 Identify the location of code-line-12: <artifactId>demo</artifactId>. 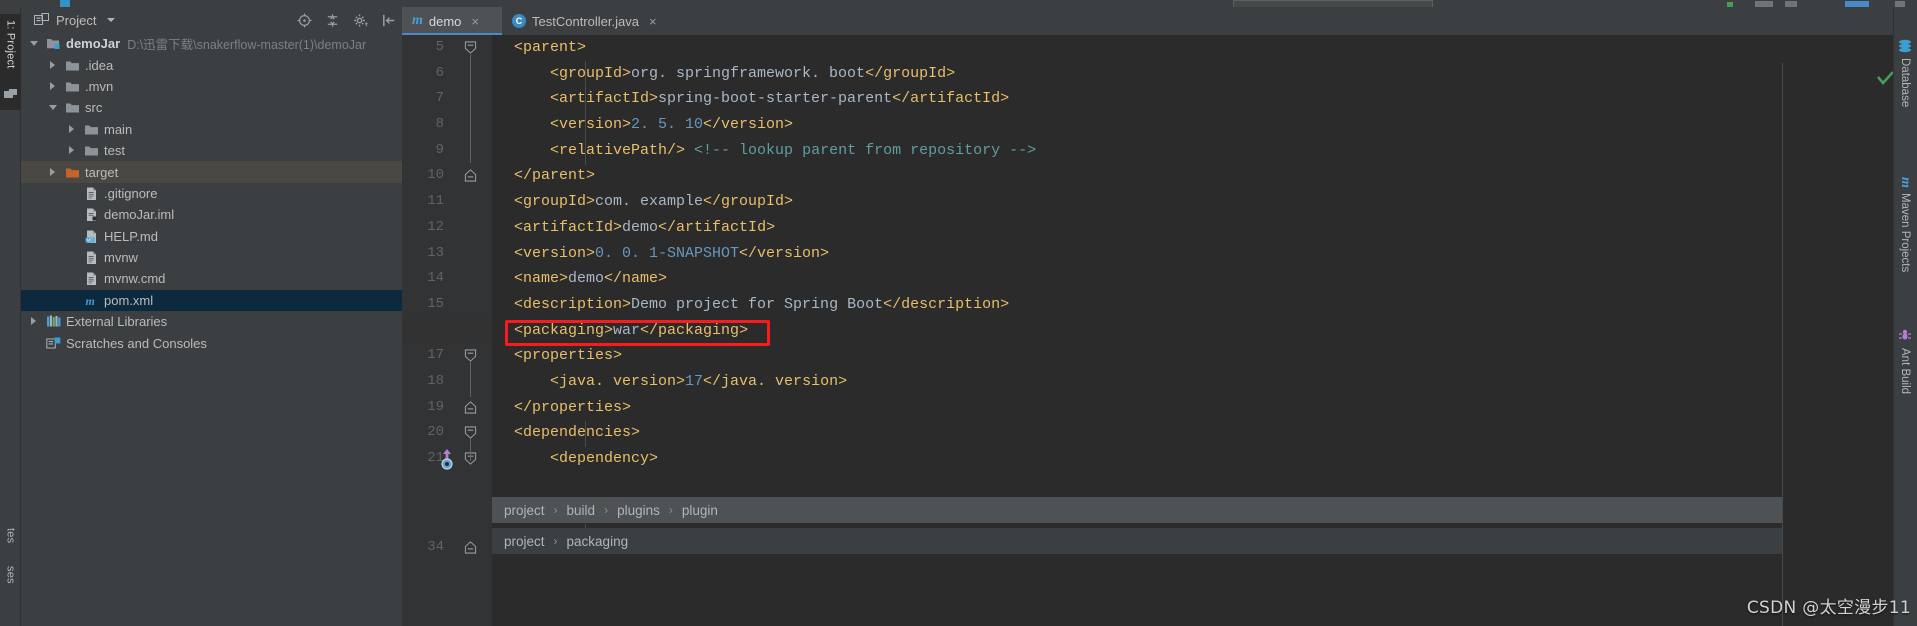
(1204, 228).